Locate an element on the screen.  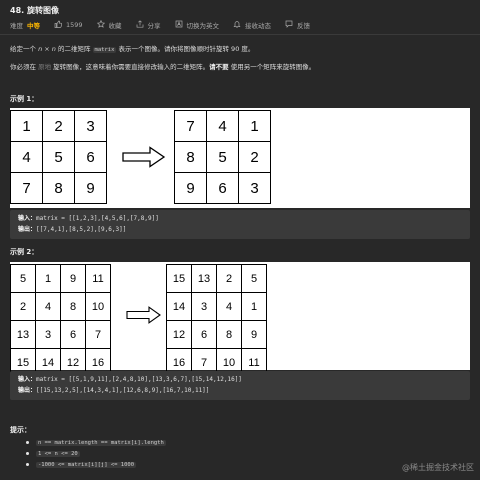
notify-label: 接收动态 is located at coordinates (258, 26).